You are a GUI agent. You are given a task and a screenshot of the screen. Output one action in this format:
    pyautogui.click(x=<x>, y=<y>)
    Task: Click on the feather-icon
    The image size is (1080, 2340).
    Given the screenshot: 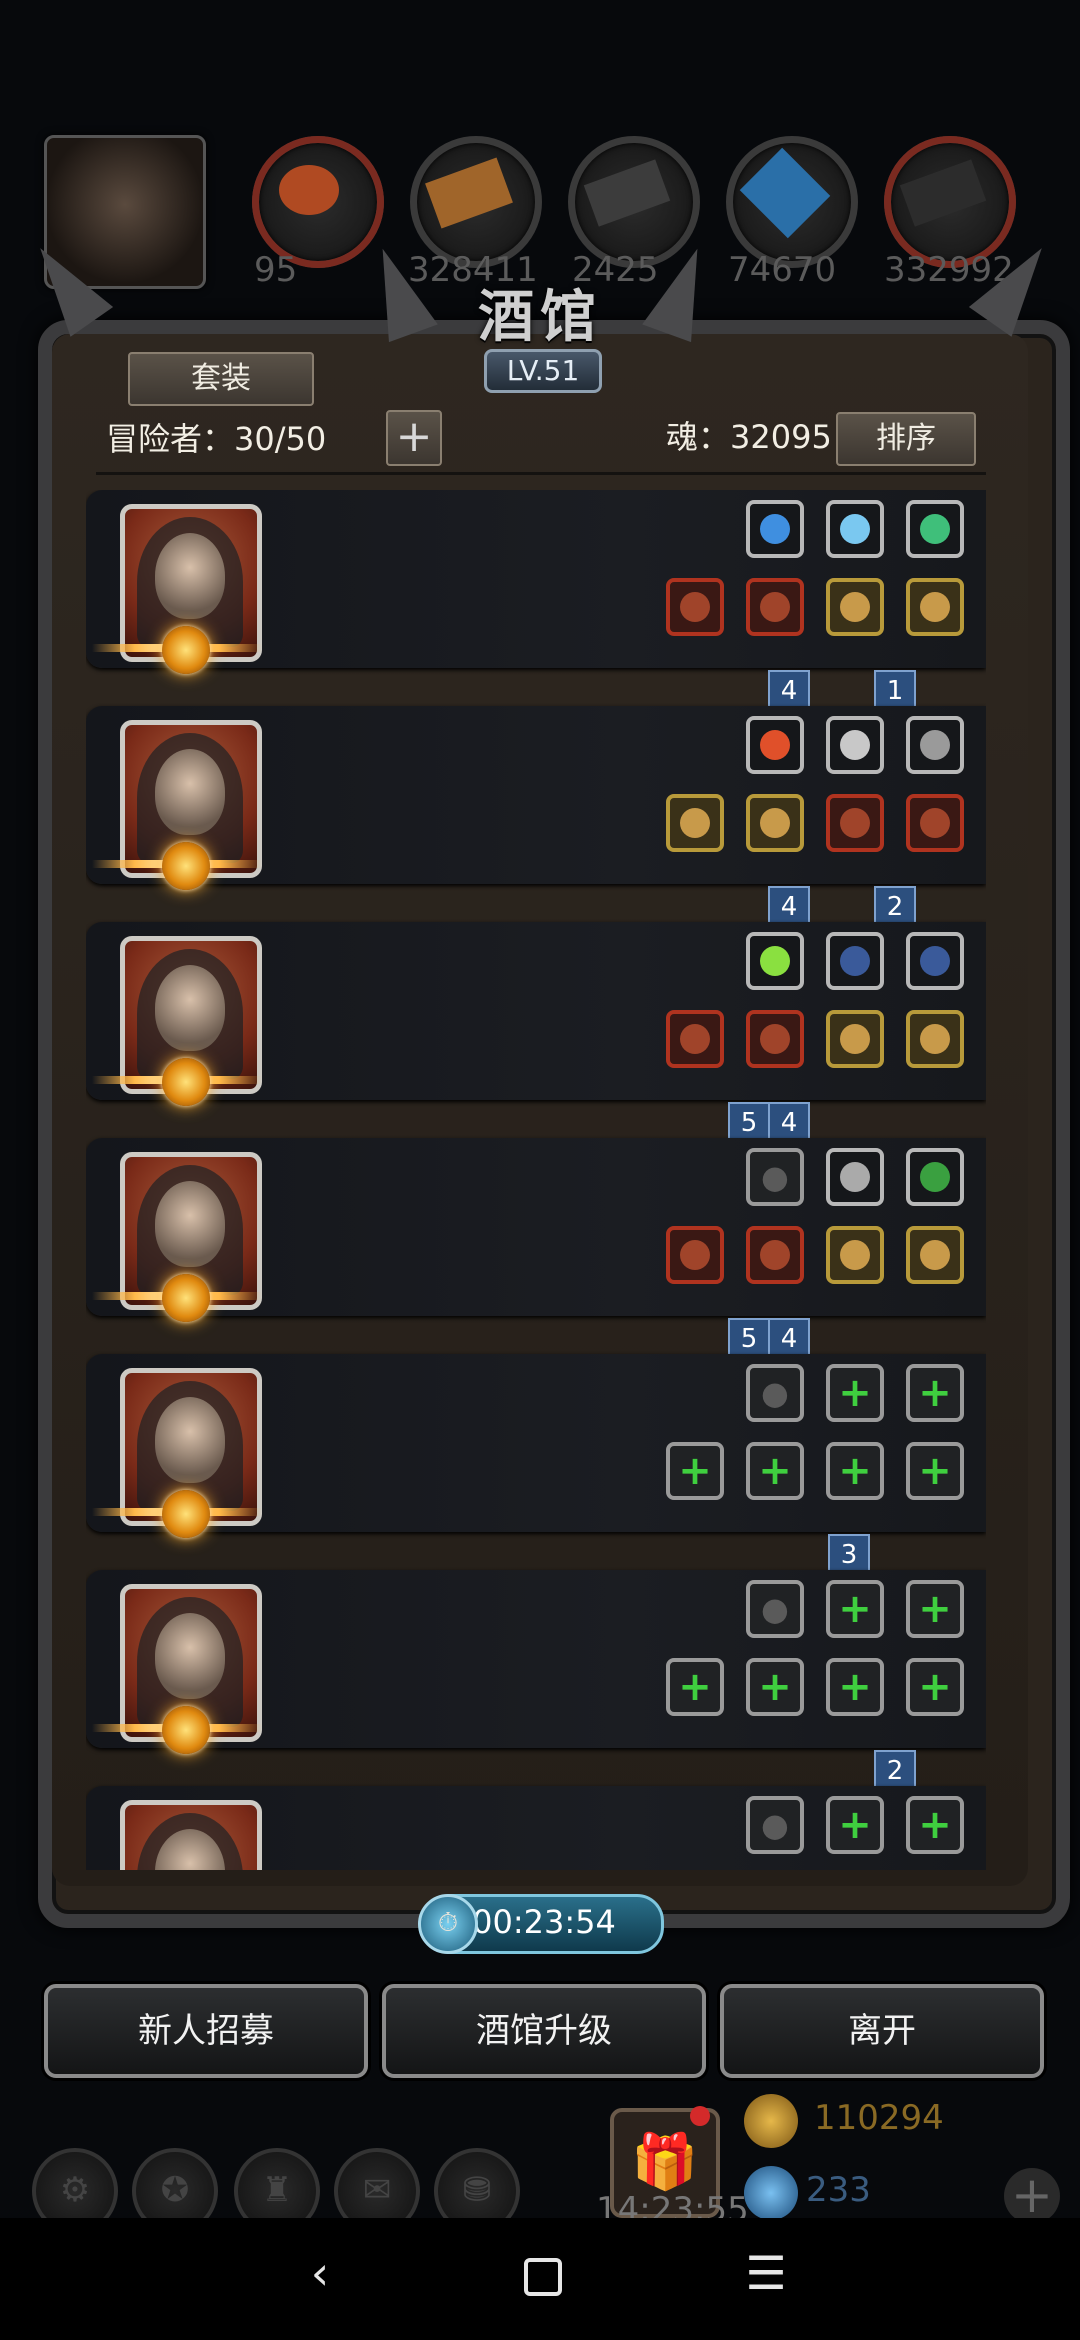 What is the action you would take?
    pyautogui.click(x=935, y=745)
    